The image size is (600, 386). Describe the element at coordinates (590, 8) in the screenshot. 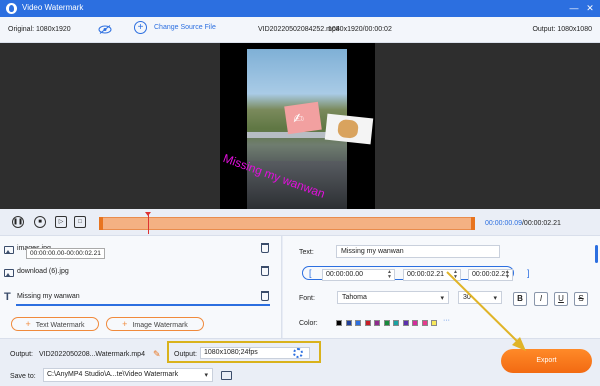

I see `close-button: ✕` at that location.